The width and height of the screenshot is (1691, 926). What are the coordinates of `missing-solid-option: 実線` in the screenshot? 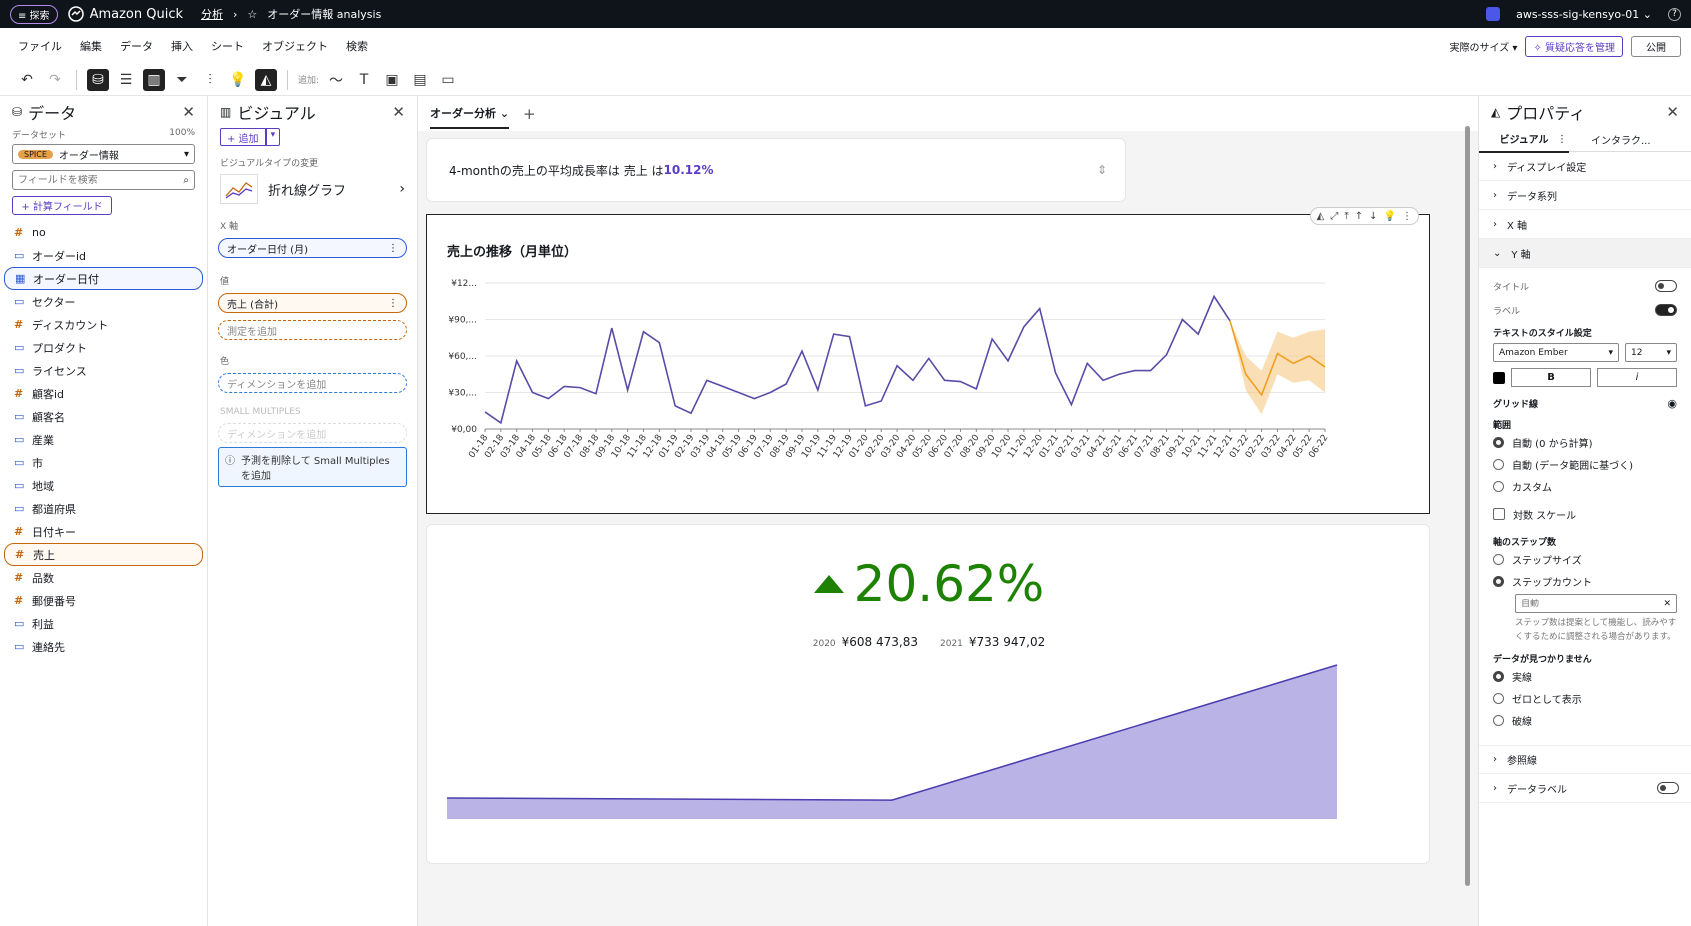 It's located at (1585, 676).